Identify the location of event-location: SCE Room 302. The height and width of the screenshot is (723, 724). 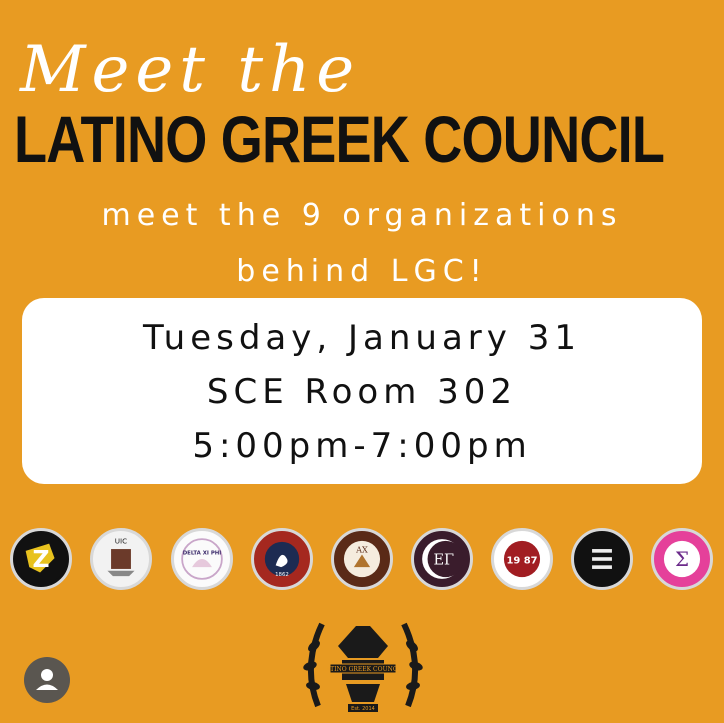
(362, 392).